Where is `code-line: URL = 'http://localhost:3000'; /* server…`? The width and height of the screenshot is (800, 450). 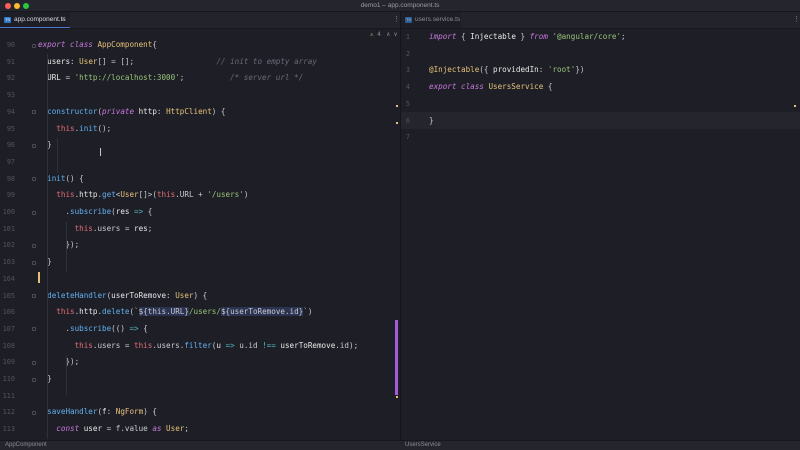
code-line: URL = 'http://localhost:3000'; /* server… is located at coordinates (170, 78).